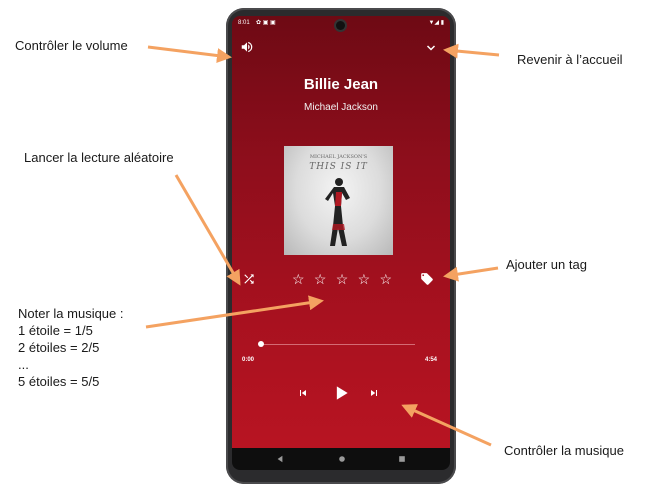 This screenshot has height=489, width=649. I want to click on rating-stars: ☆ ☆ ☆ ☆ ☆, so click(342, 279).